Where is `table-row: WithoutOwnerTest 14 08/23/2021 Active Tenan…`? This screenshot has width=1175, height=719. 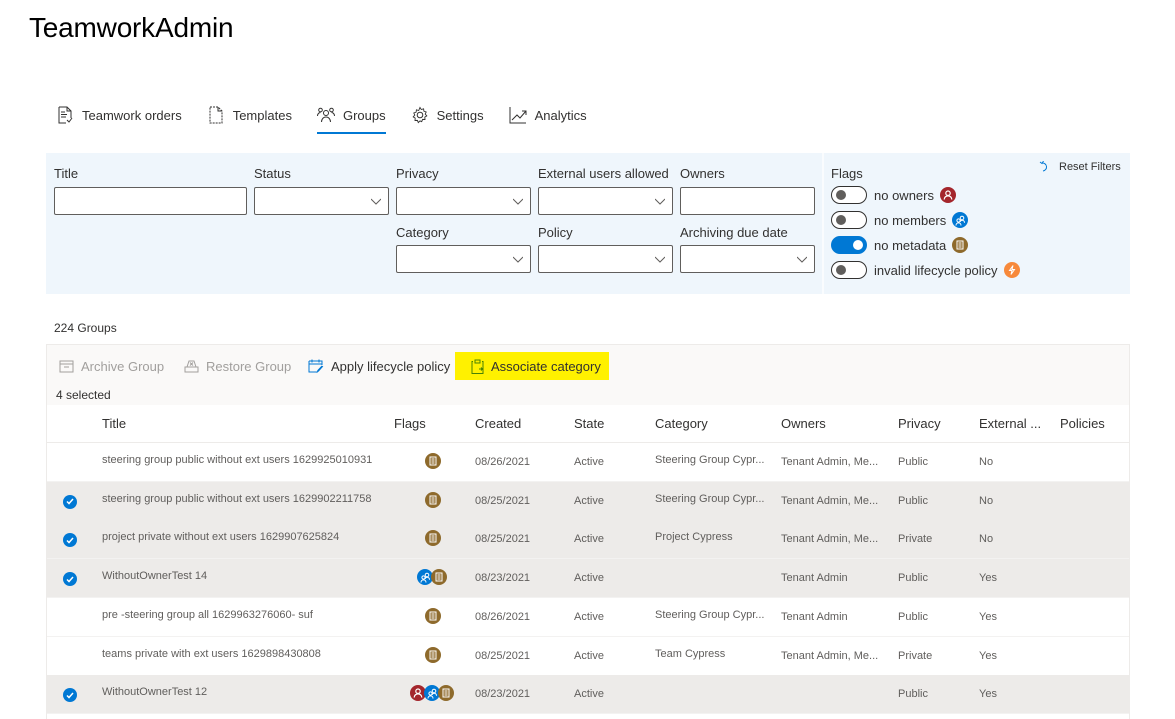
table-row: WithoutOwnerTest 14 08/23/2021 Active Tenan… is located at coordinates (588, 579).